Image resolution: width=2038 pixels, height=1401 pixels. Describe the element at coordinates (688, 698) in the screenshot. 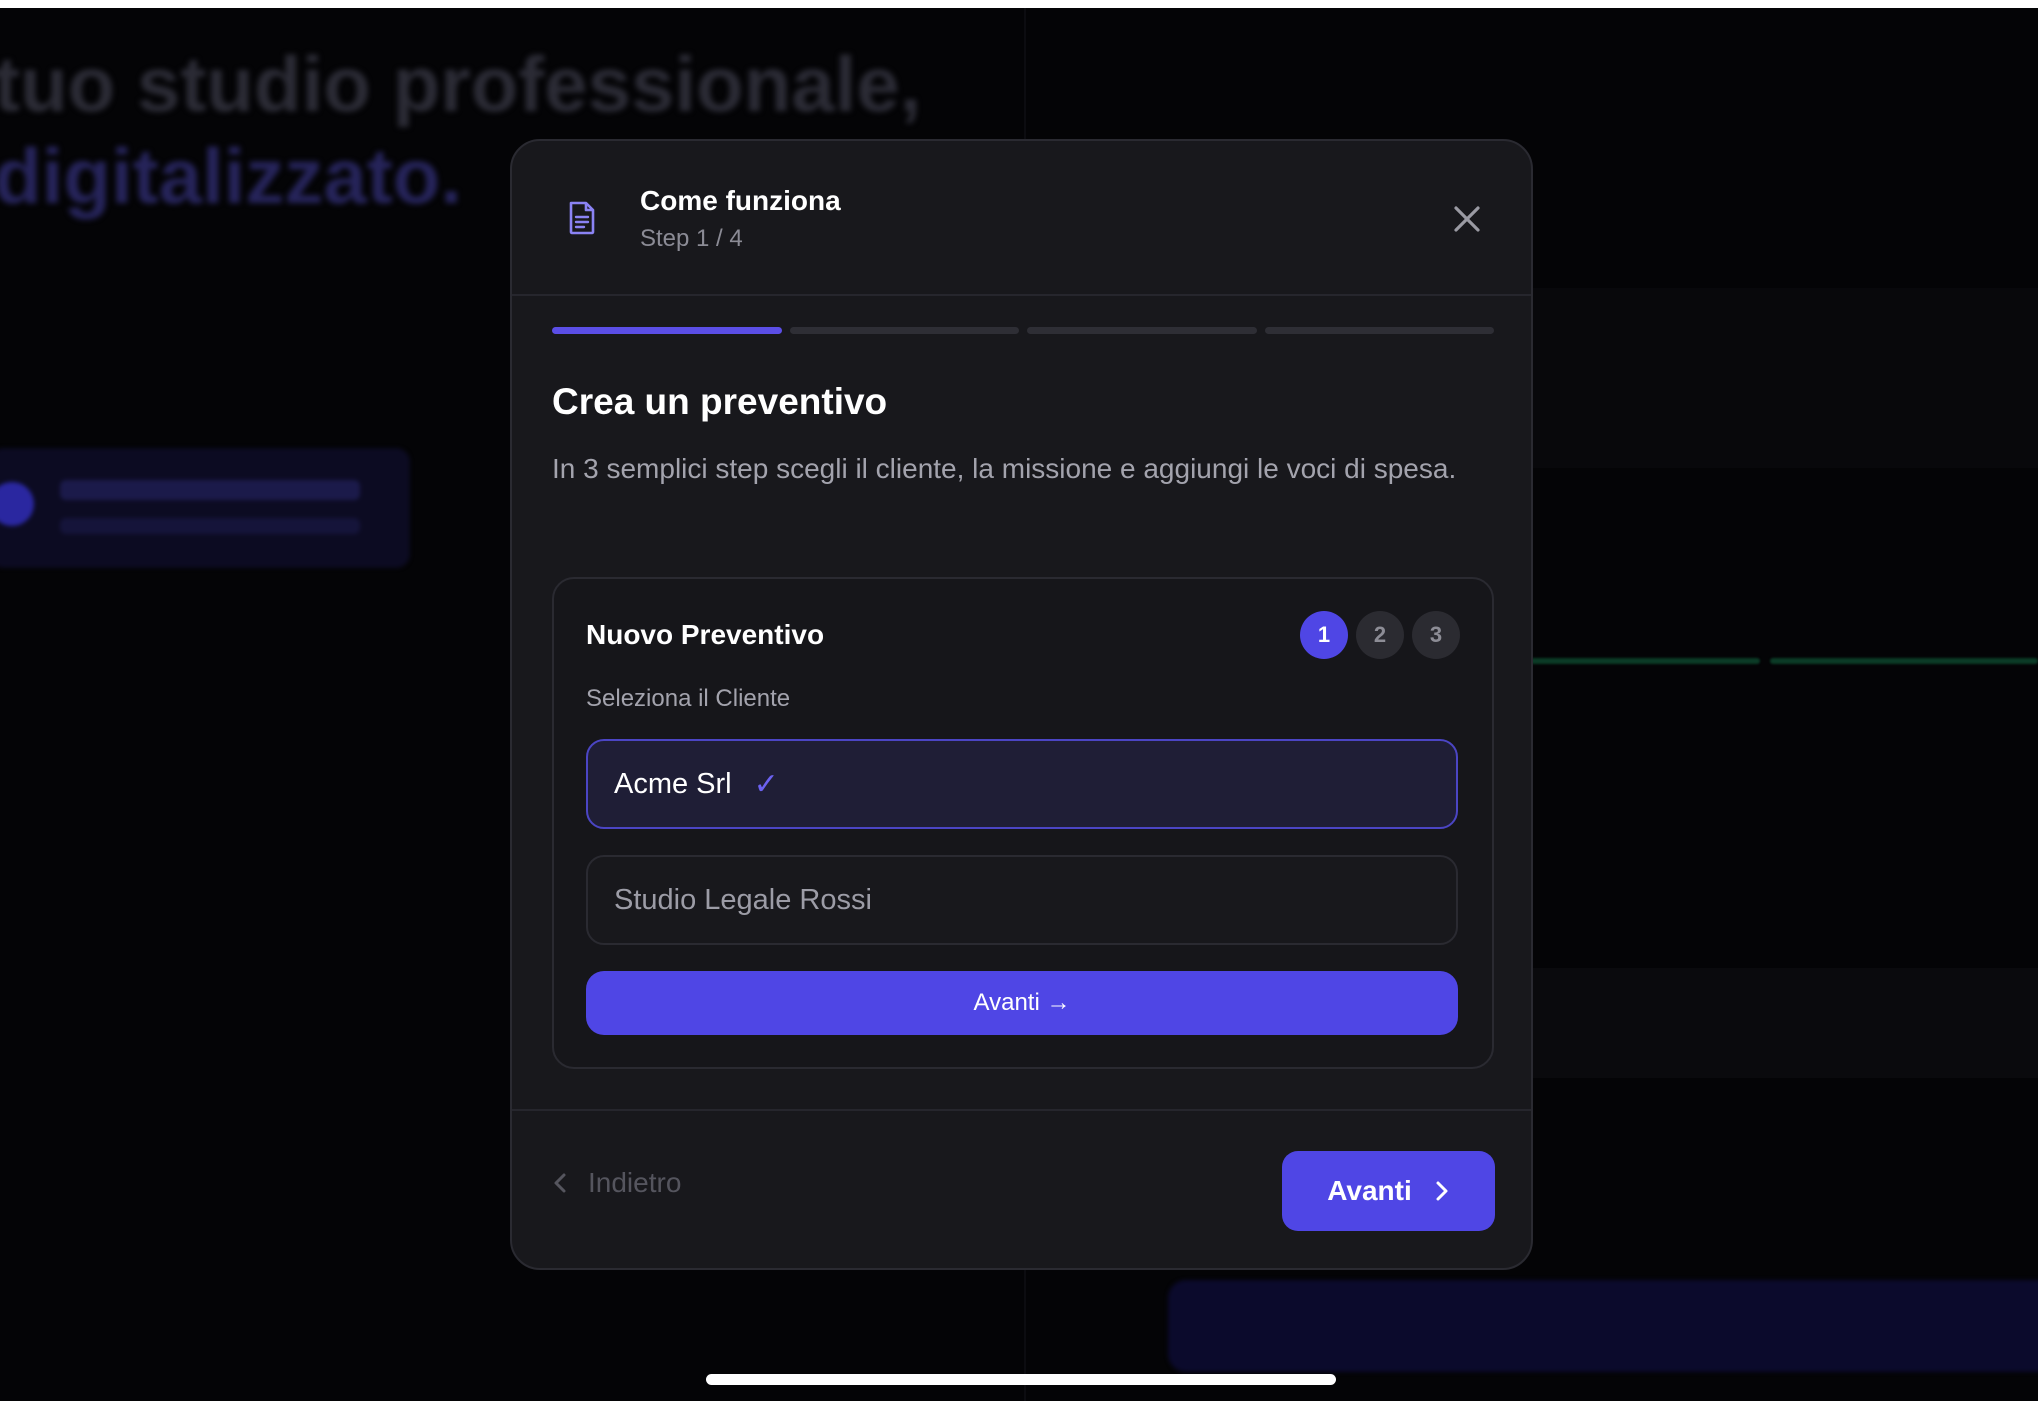

I see `select-client-label: Seleziona il Cliente` at that location.